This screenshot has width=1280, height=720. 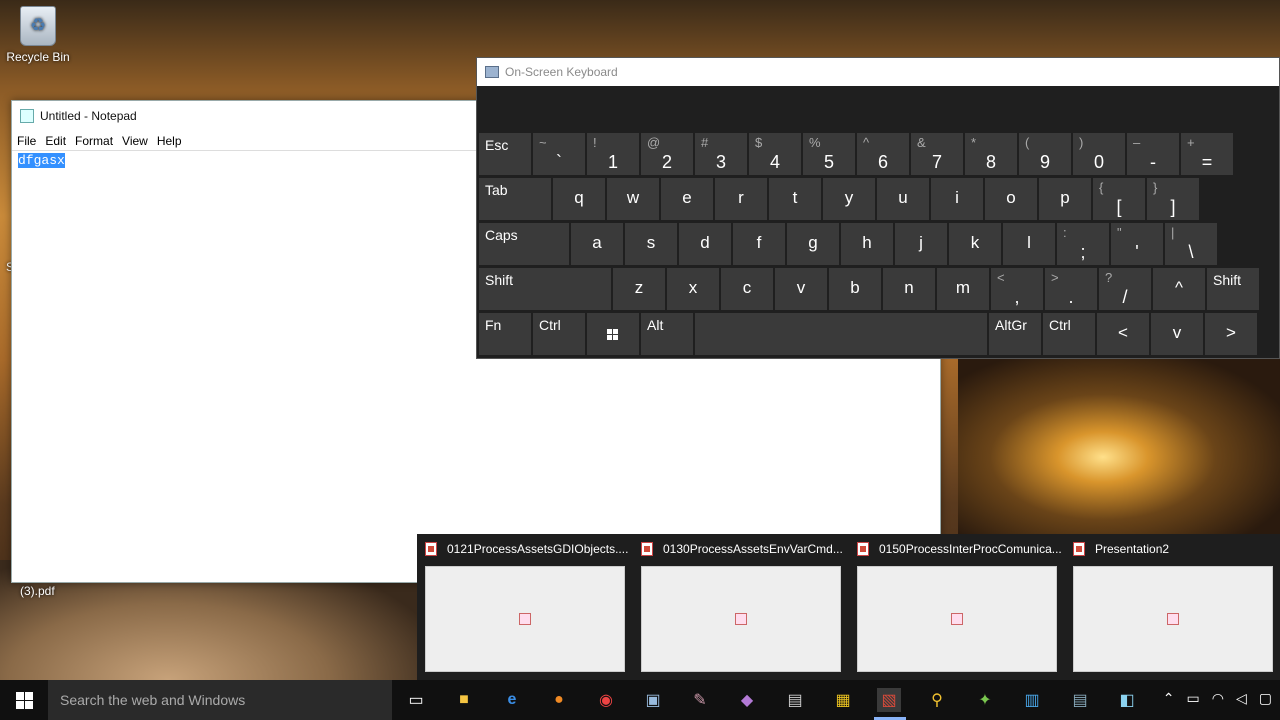 What do you see at coordinates (867, 244) in the screenshot?
I see `key-h: h` at bounding box center [867, 244].